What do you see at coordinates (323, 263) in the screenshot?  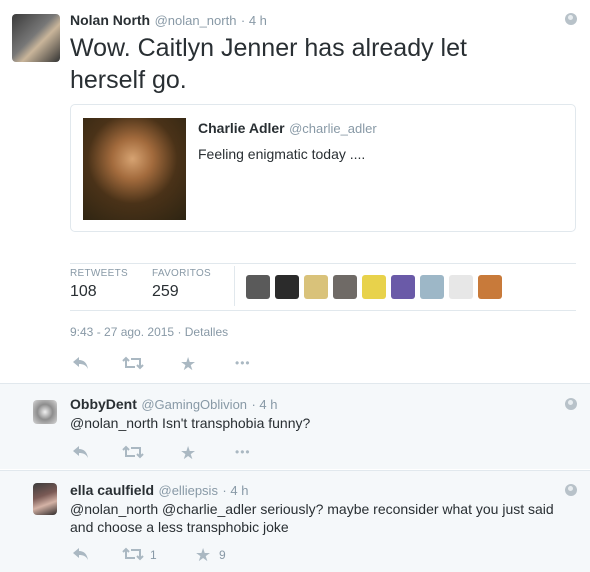 I see `stats-divider-top` at bounding box center [323, 263].